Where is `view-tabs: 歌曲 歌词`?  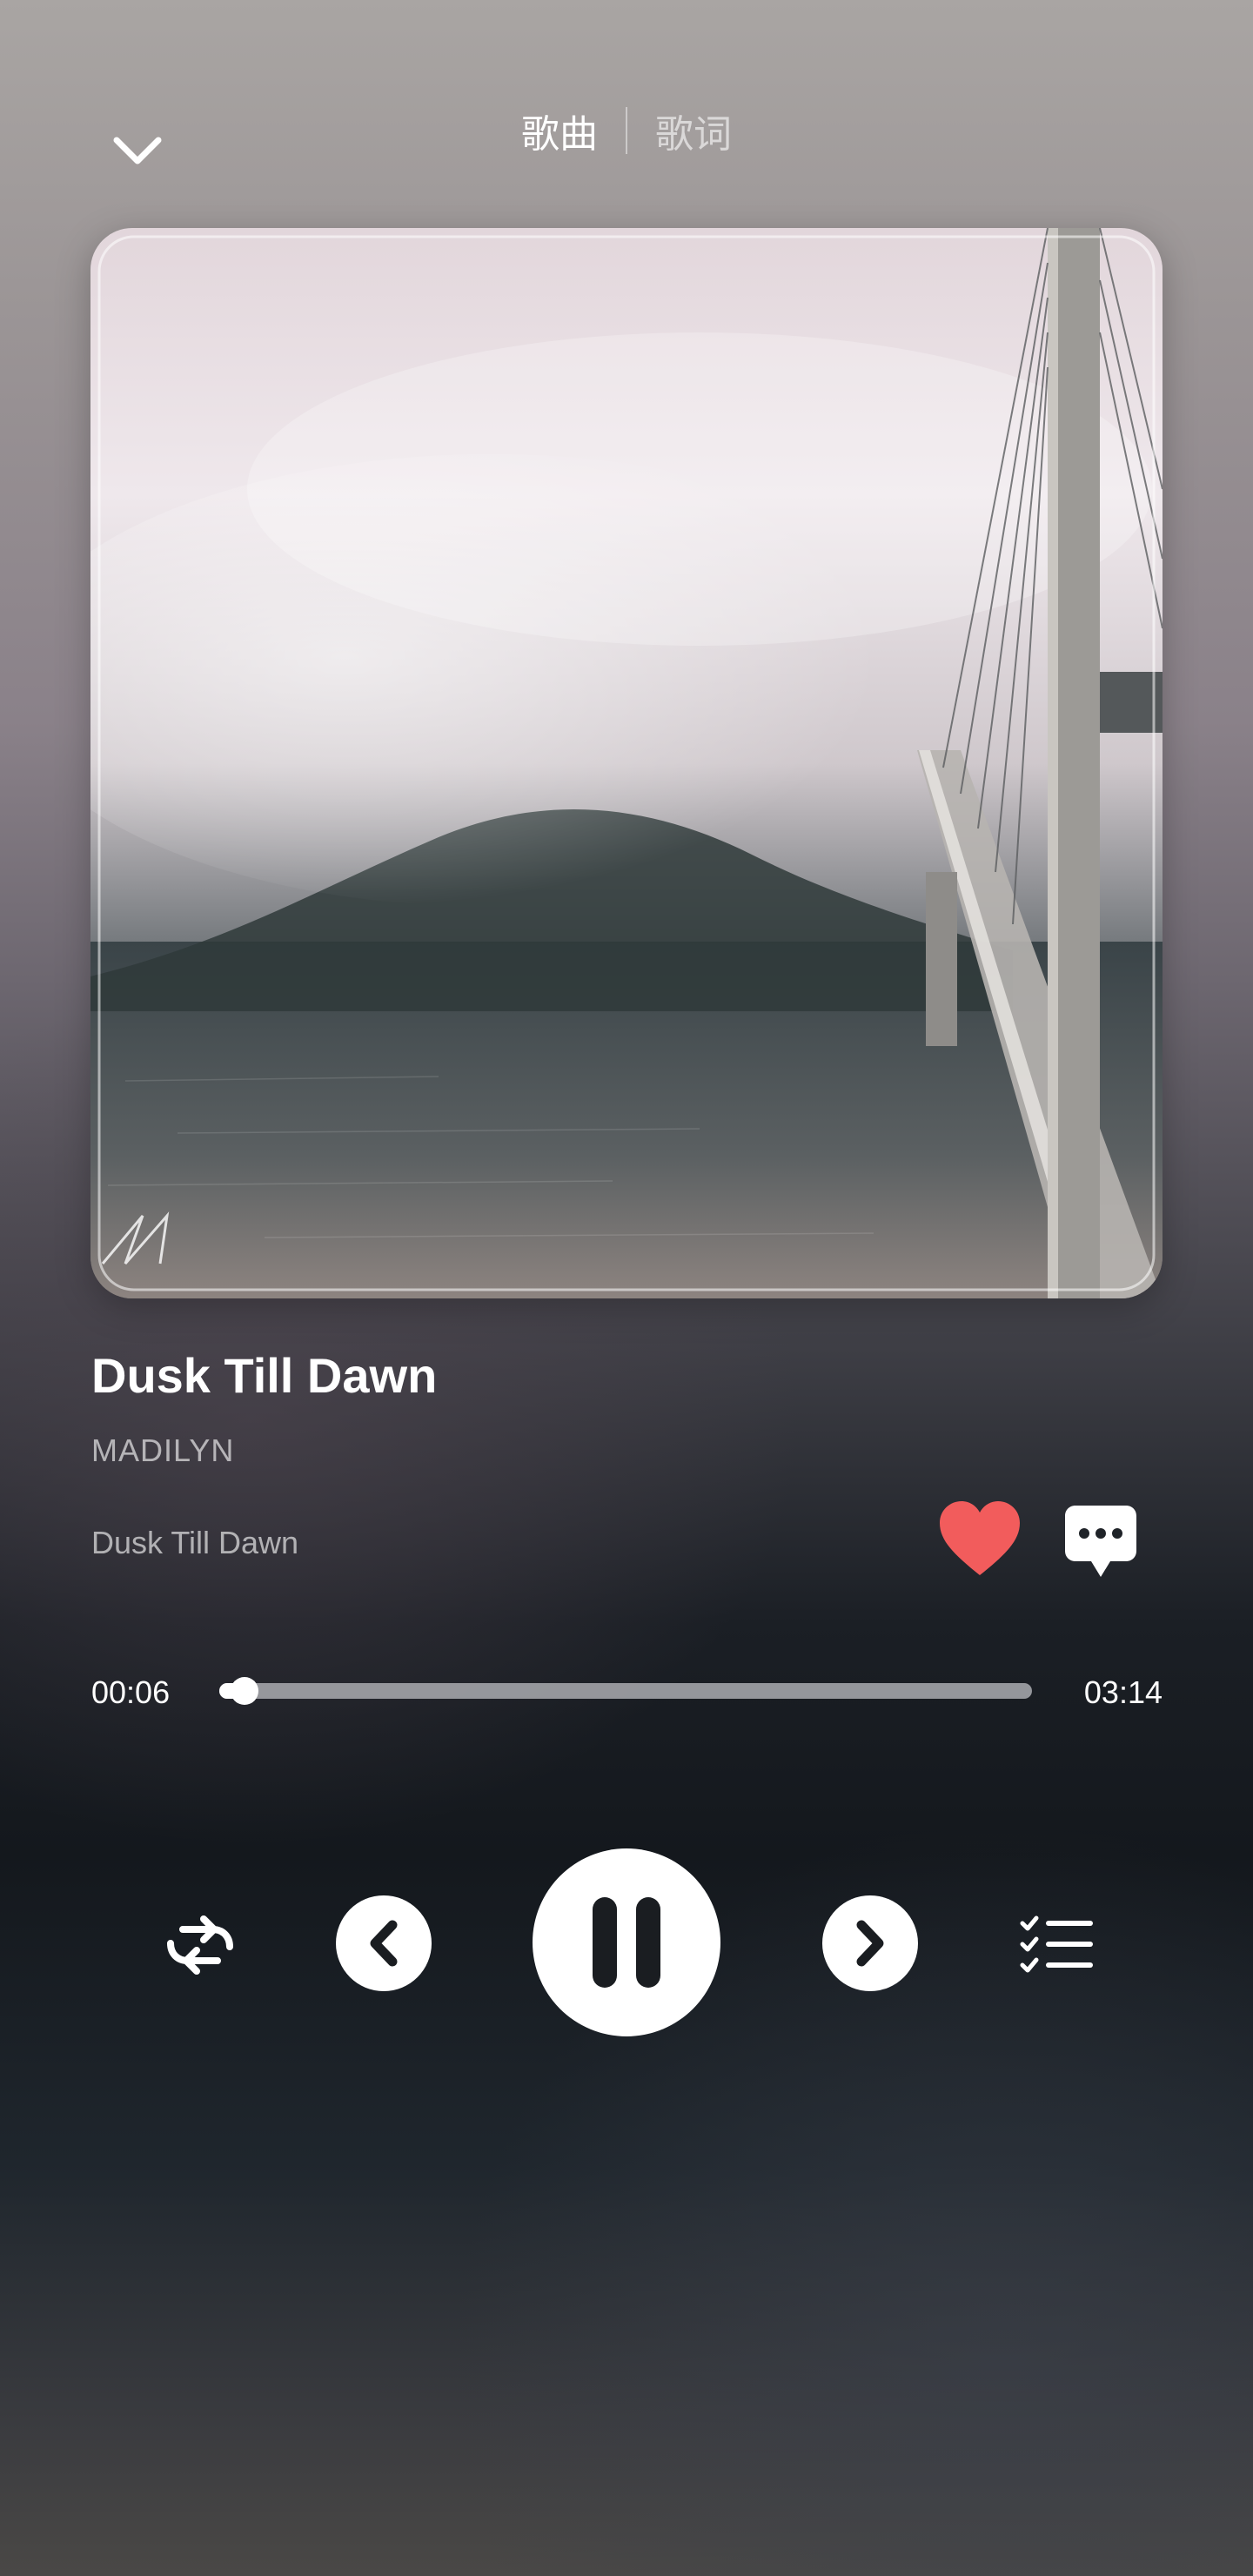 view-tabs: 歌曲 歌词 is located at coordinates (626, 130).